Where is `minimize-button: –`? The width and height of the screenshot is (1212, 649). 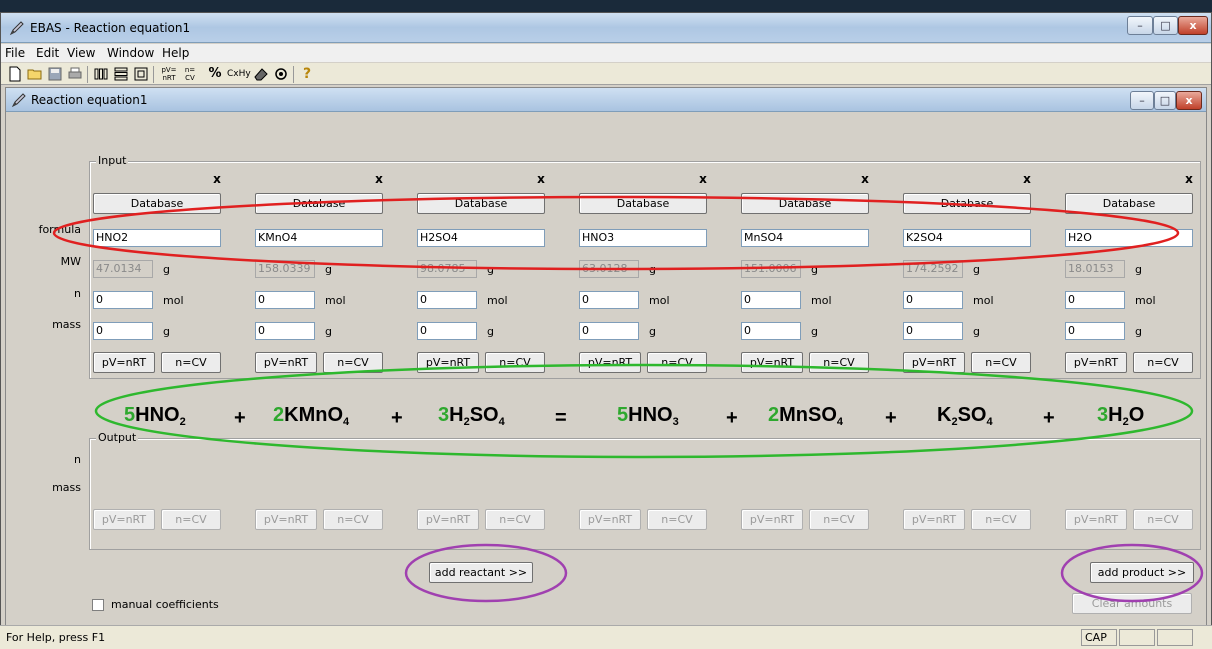
minimize-button: – is located at coordinates (1140, 25).